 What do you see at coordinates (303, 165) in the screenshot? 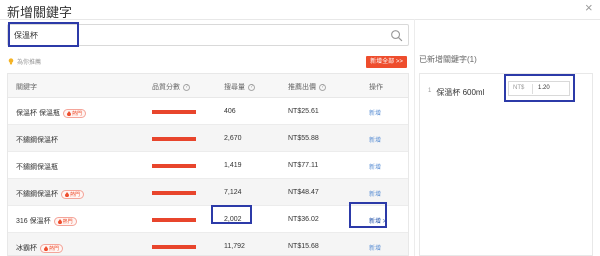
I see `suggested-bid: NT$77.11` at bounding box center [303, 165].